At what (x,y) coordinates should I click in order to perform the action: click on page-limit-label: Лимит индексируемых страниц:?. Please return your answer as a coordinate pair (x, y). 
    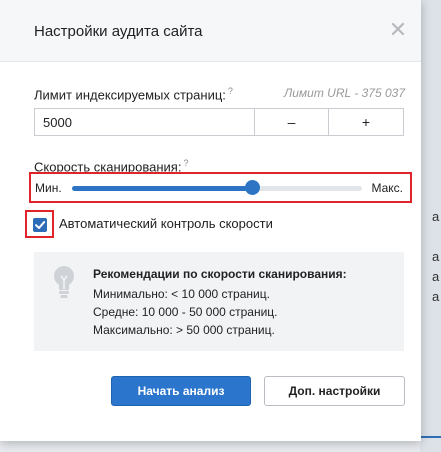
    Looking at the image, I should click on (133, 94).